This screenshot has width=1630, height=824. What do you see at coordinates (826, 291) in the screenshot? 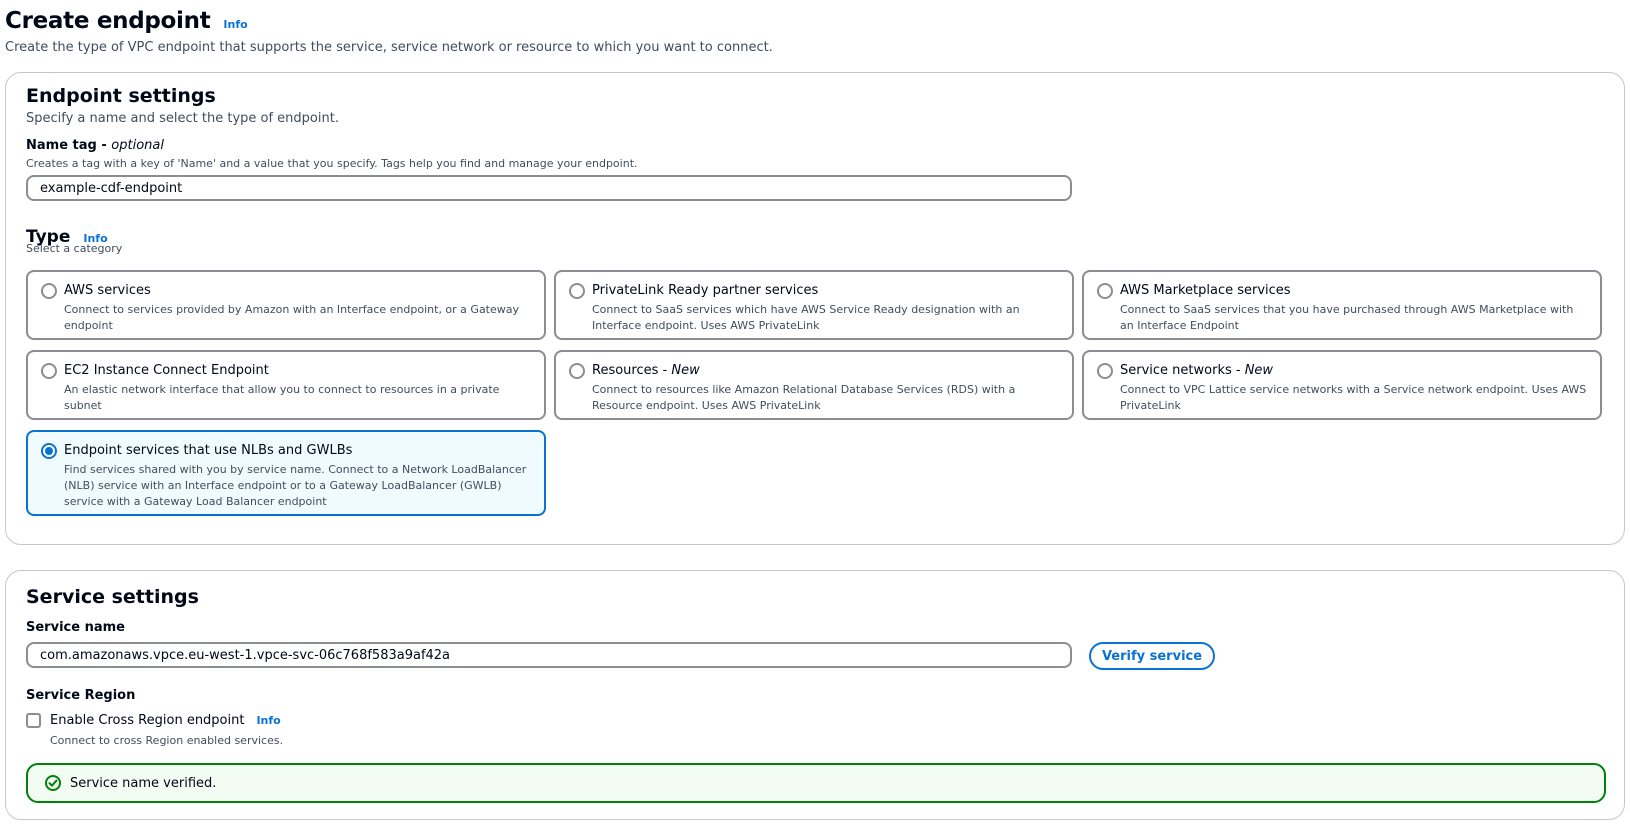
I see `type-tile-label: PrivateLink Ready partner services` at bounding box center [826, 291].